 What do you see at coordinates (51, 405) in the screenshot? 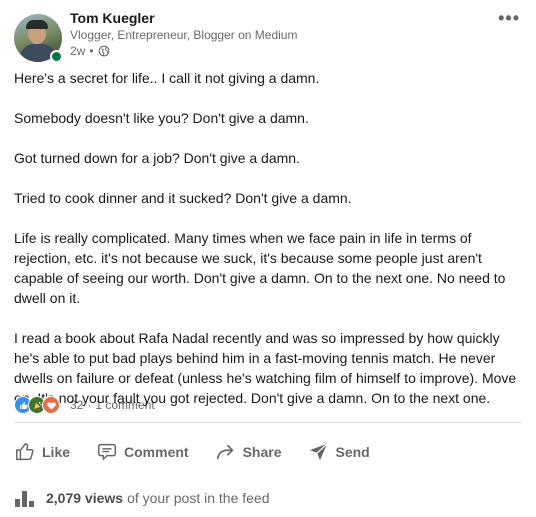
I see `love-icon` at bounding box center [51, 405].